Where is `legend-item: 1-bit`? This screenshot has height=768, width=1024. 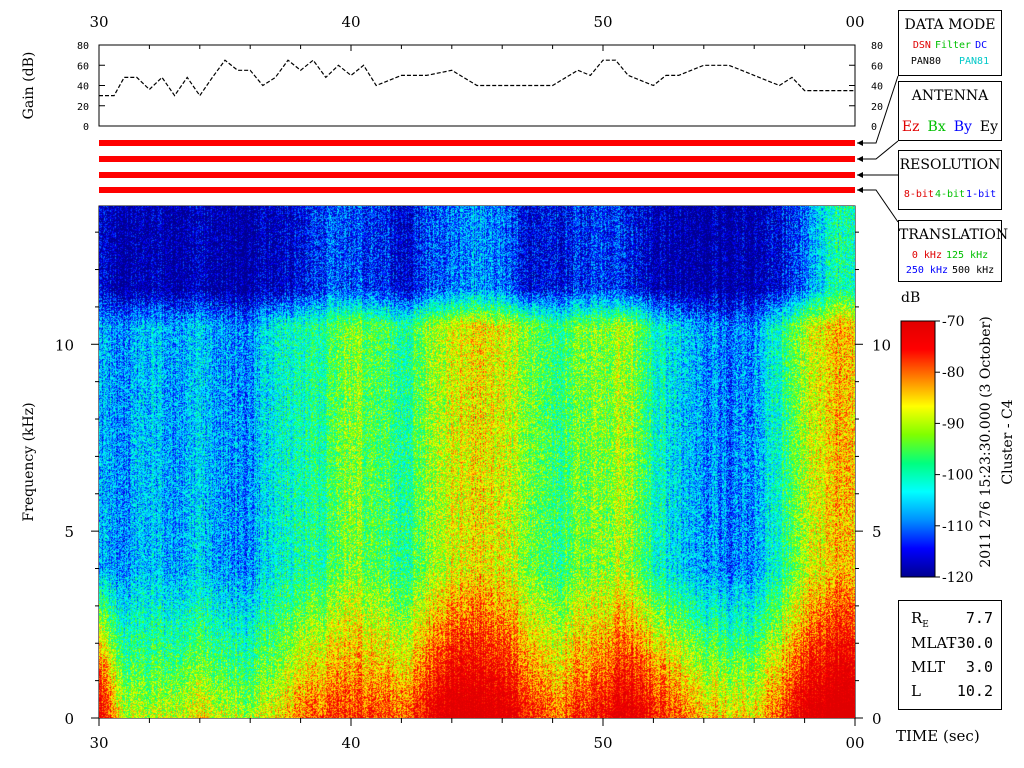 legend-item: 1-bit is located at coordinates (981, 194).